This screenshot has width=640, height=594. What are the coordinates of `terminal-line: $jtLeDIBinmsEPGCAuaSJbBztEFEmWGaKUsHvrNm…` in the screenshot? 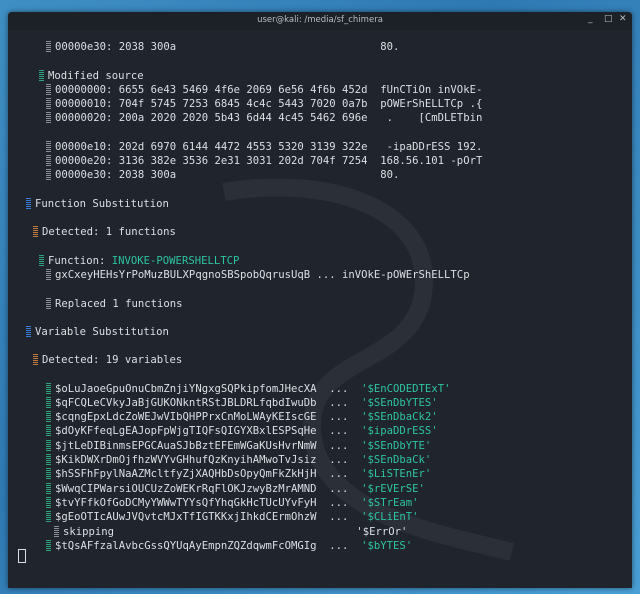 It's located at (238, 446).